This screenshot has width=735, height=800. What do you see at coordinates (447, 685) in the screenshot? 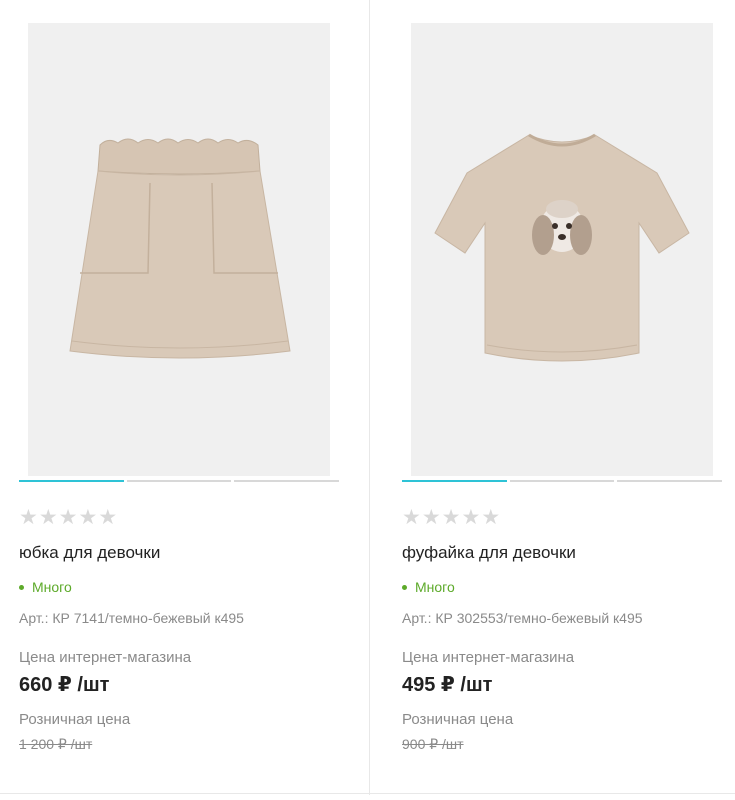
I see `online-price: 495 ₽ /шт` at bounding box center [447, 685].